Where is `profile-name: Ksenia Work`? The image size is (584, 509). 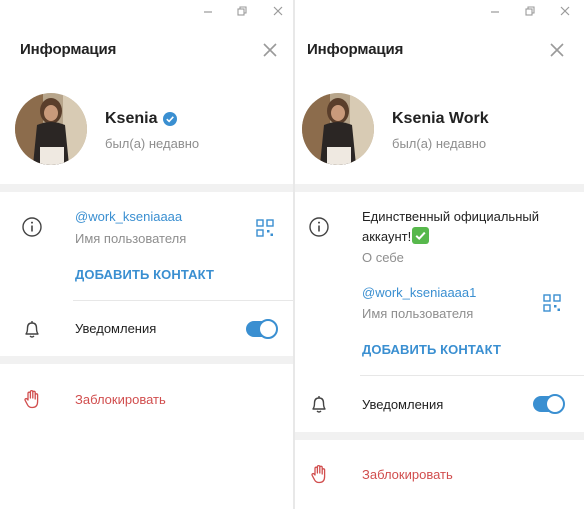 profile-name: Ksenia Work is located at coordinates (440, 119).